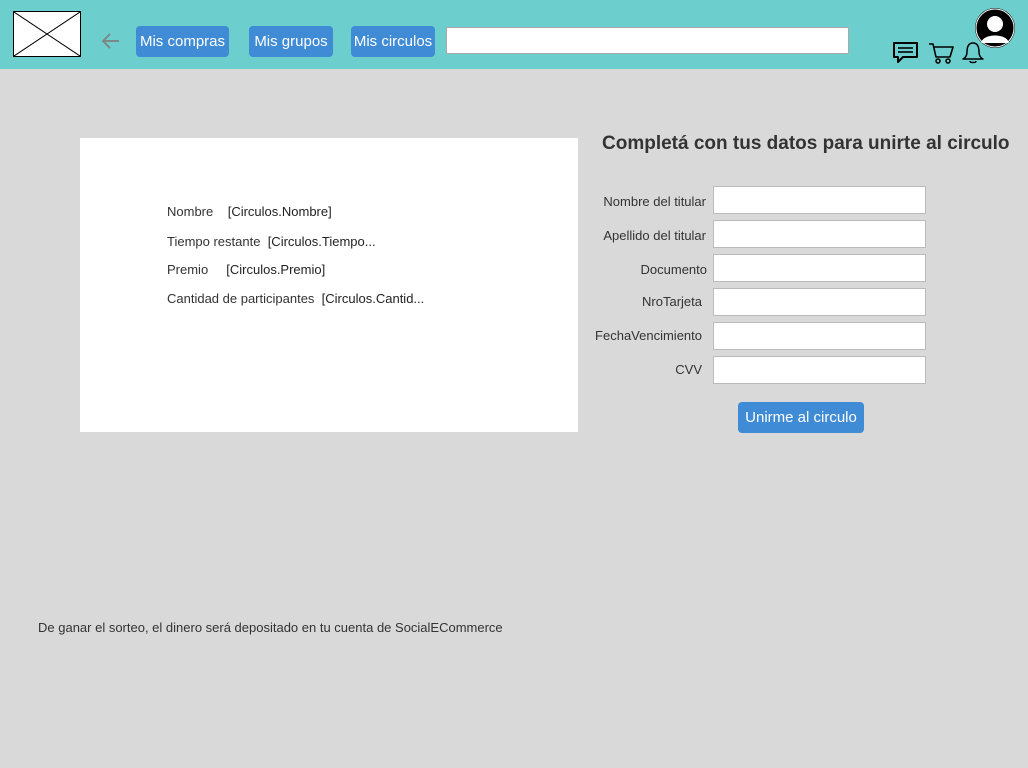  I want to click on field-label-documento: Documento, so click(673, 269).